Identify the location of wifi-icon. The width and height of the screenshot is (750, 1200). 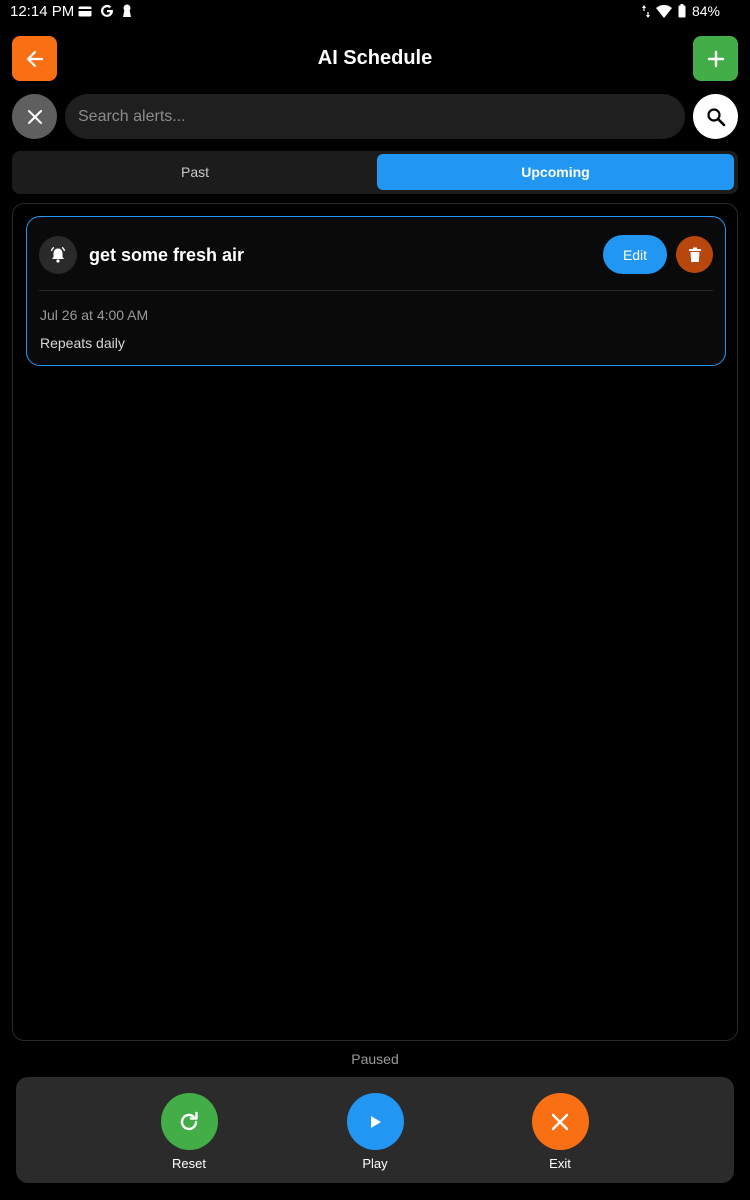
(663, 11).